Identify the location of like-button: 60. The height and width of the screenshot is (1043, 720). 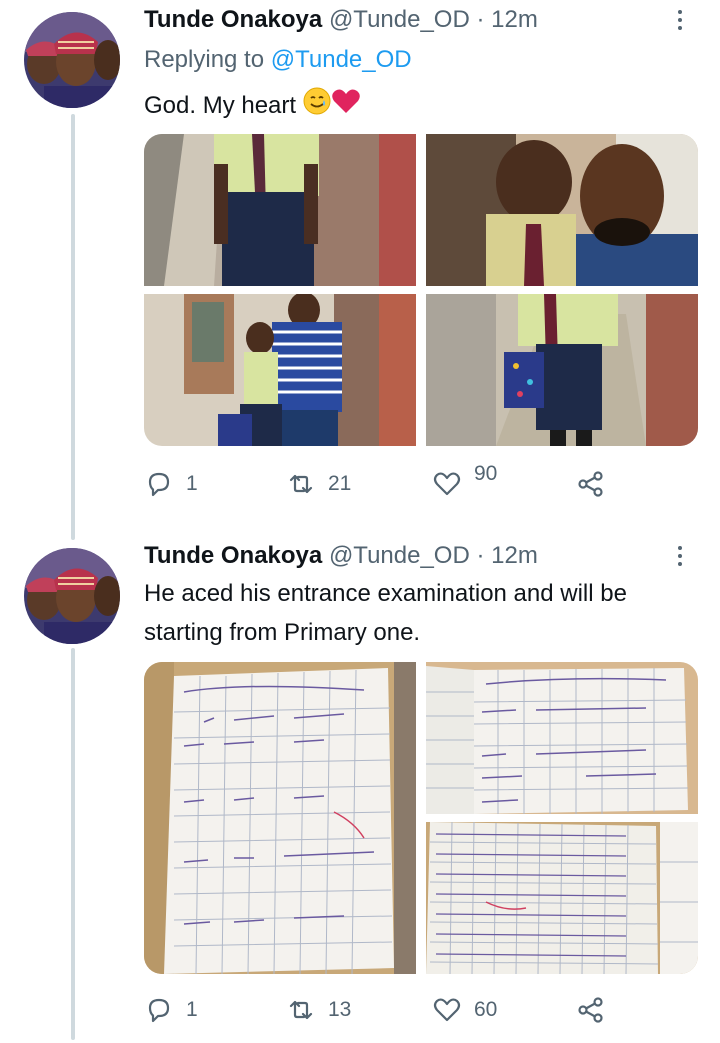
(464, 1010).